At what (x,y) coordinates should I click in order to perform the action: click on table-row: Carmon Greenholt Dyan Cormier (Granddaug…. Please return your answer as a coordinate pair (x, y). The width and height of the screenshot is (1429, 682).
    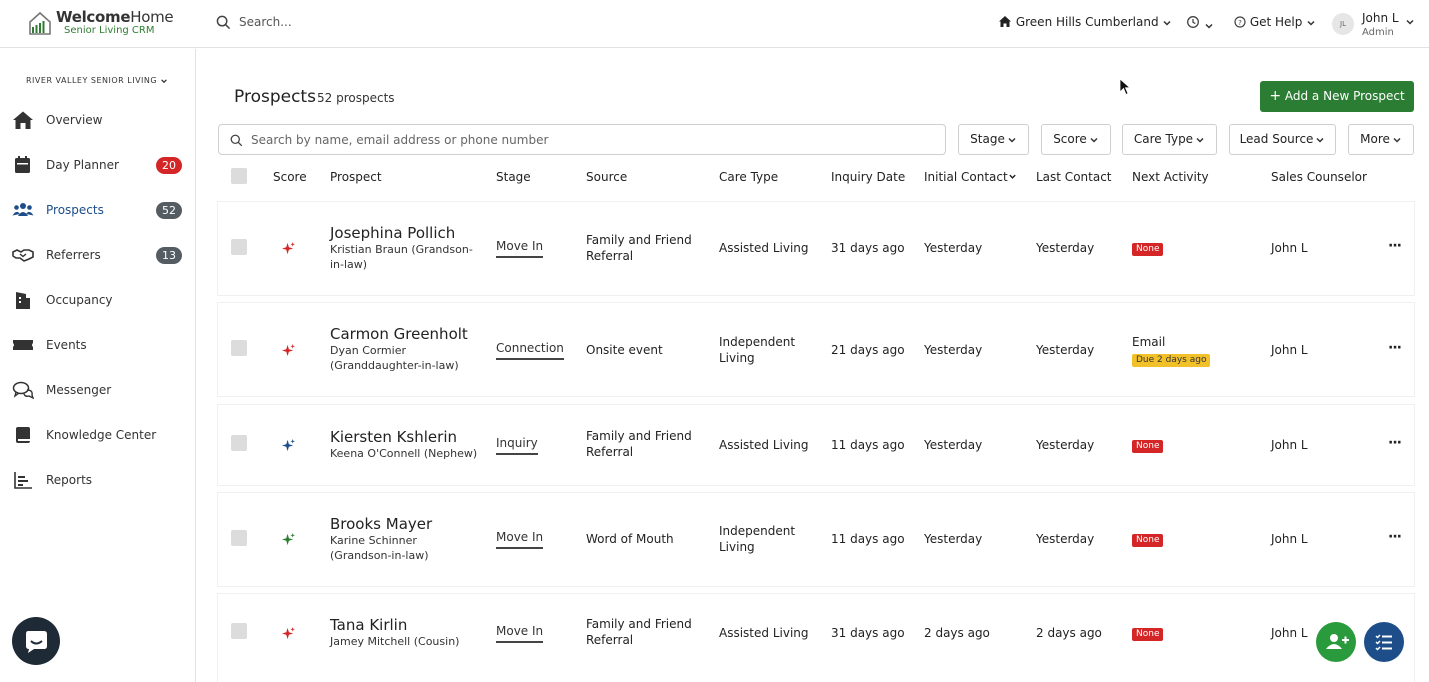
    Looking at the image, I should click on (816, 349).